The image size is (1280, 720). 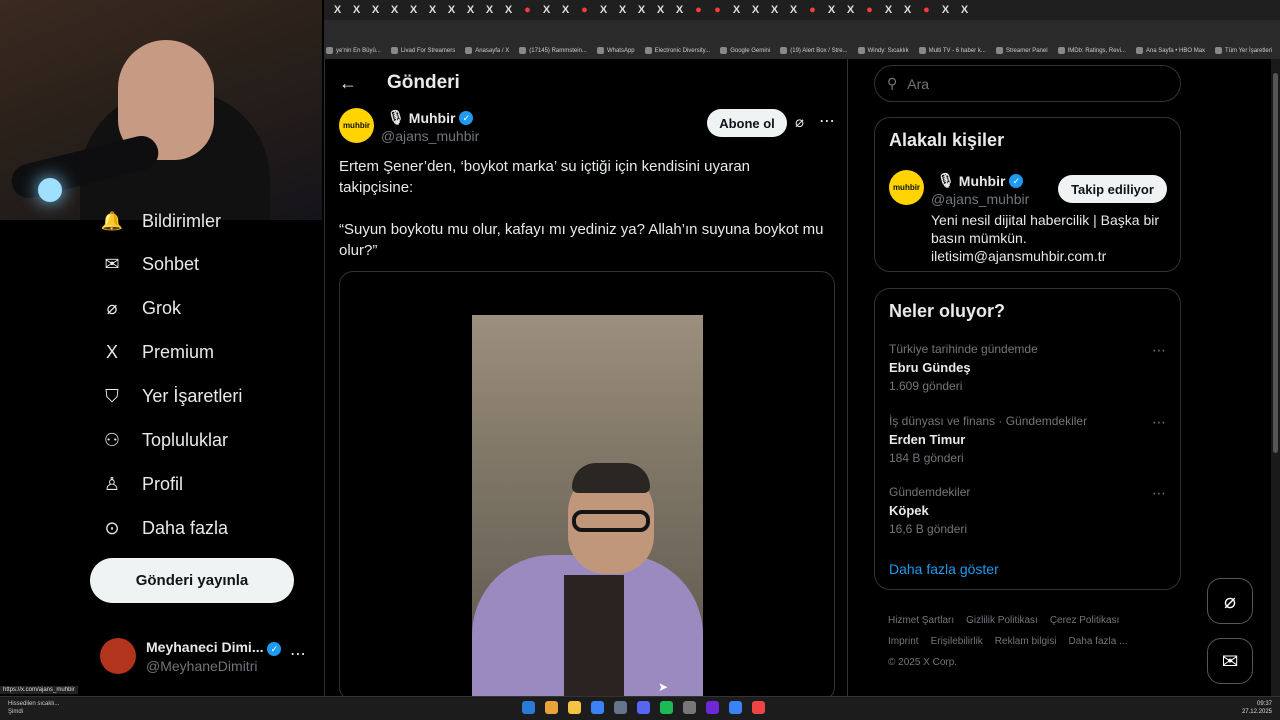 I want to click on show-more-link: Daha fazla göster, so click(x=944, y=569).